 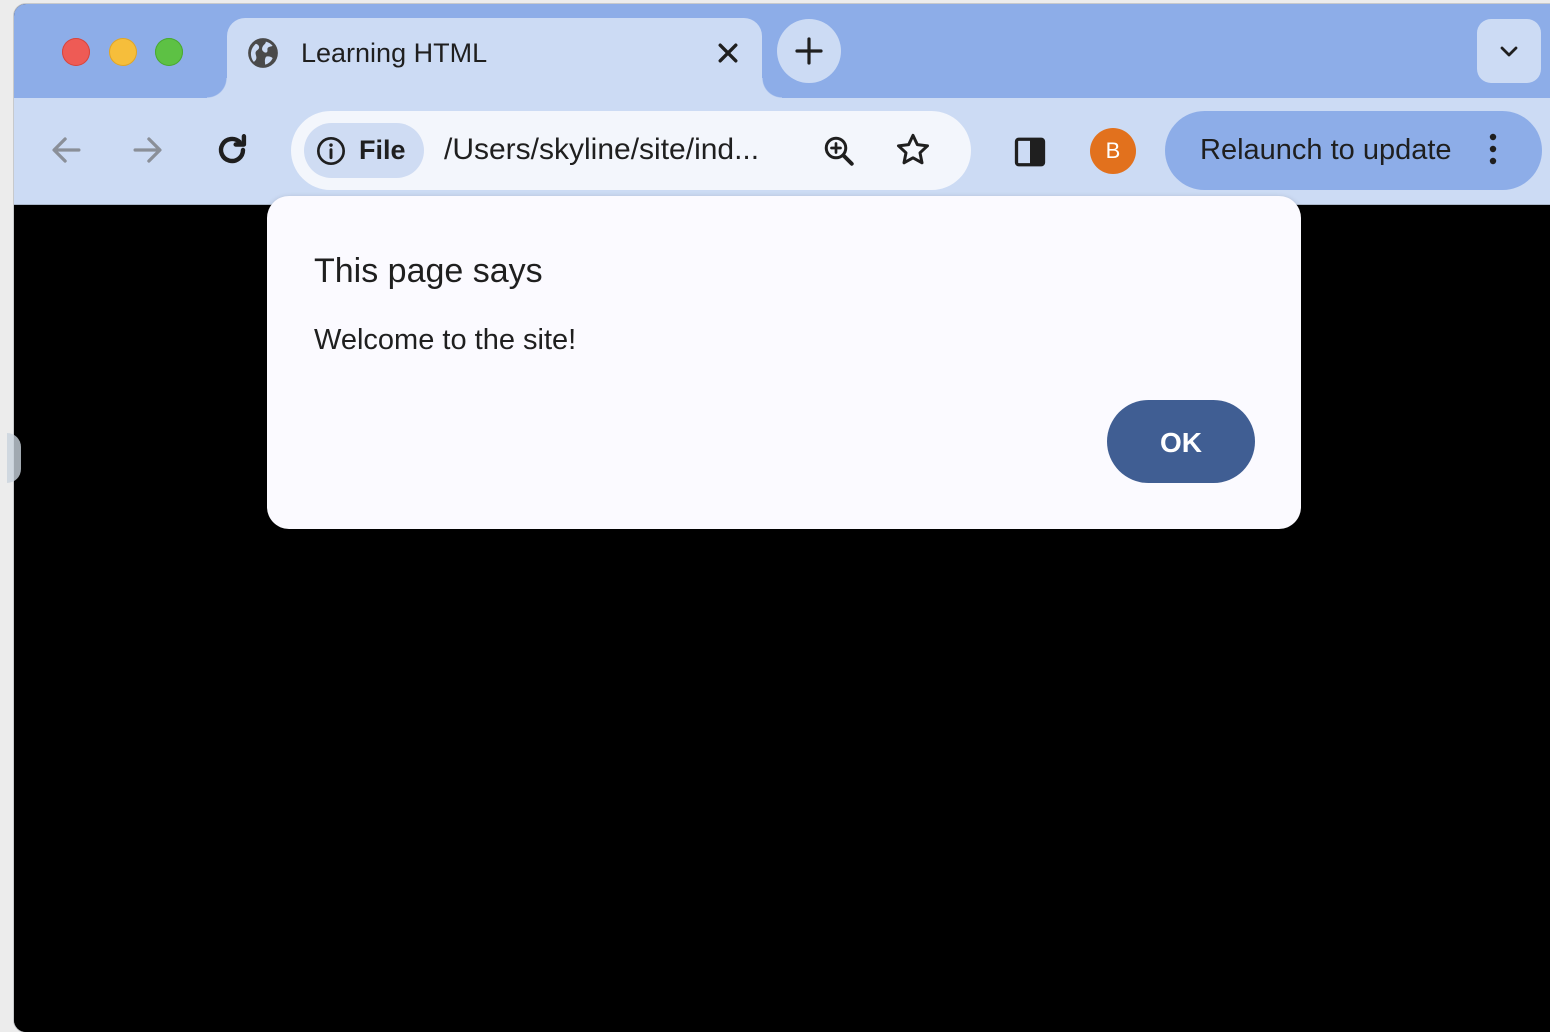 I want to click on info-icon, so click(x=331, y=151).